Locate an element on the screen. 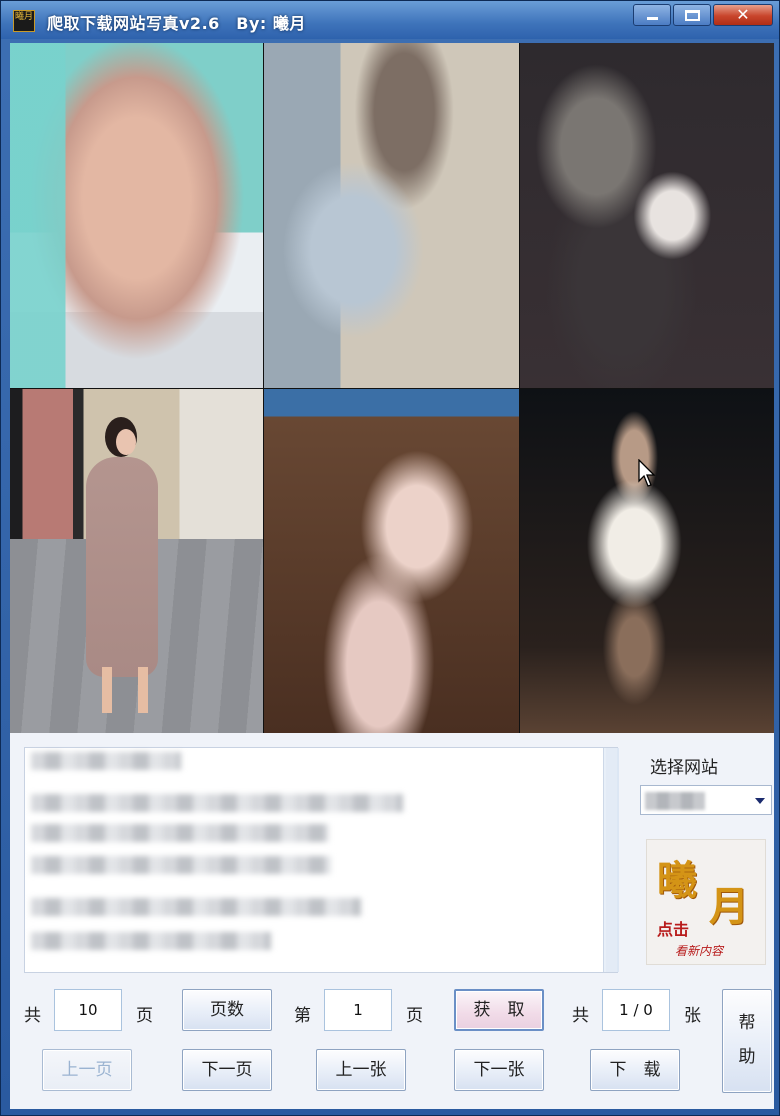 This screenshot has height=1116, width=780. page-count-button: 页数 is located at coordinates (227, 1010).